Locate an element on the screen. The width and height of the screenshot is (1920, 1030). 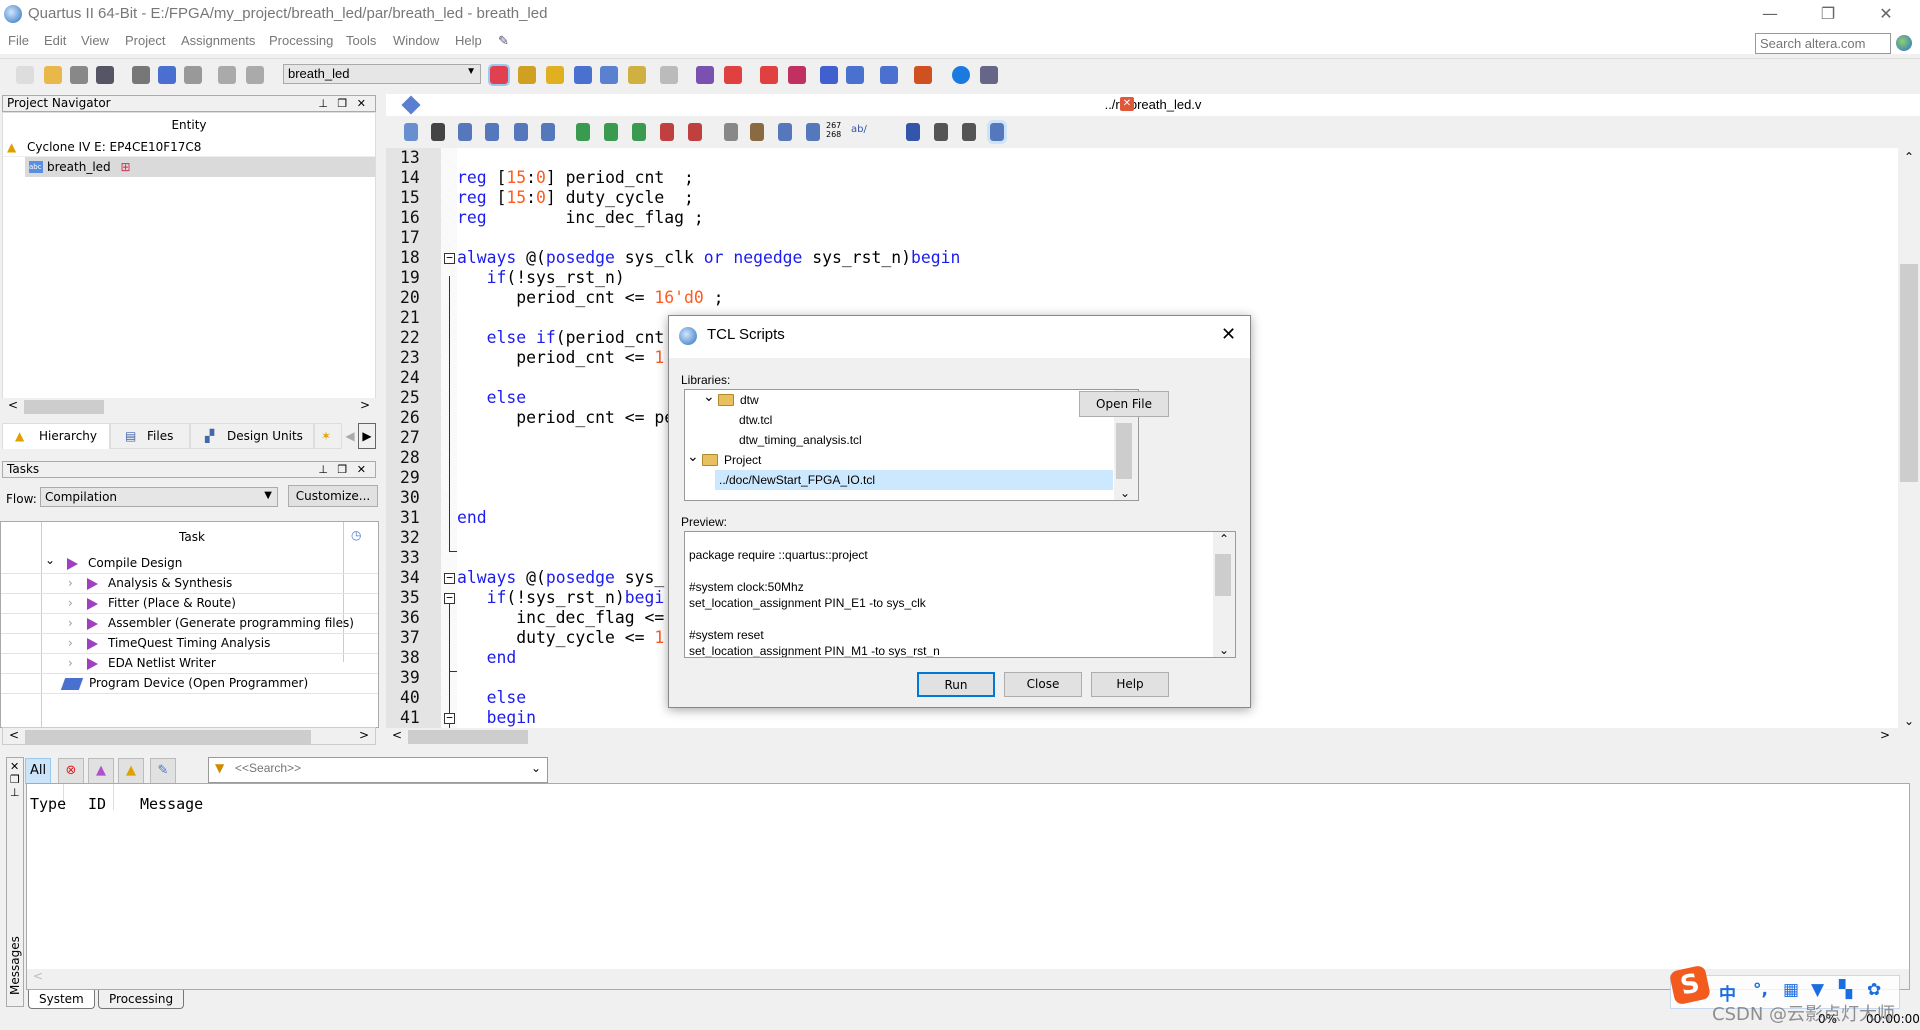
close-button: Close is located at coordinates (1043, 684).